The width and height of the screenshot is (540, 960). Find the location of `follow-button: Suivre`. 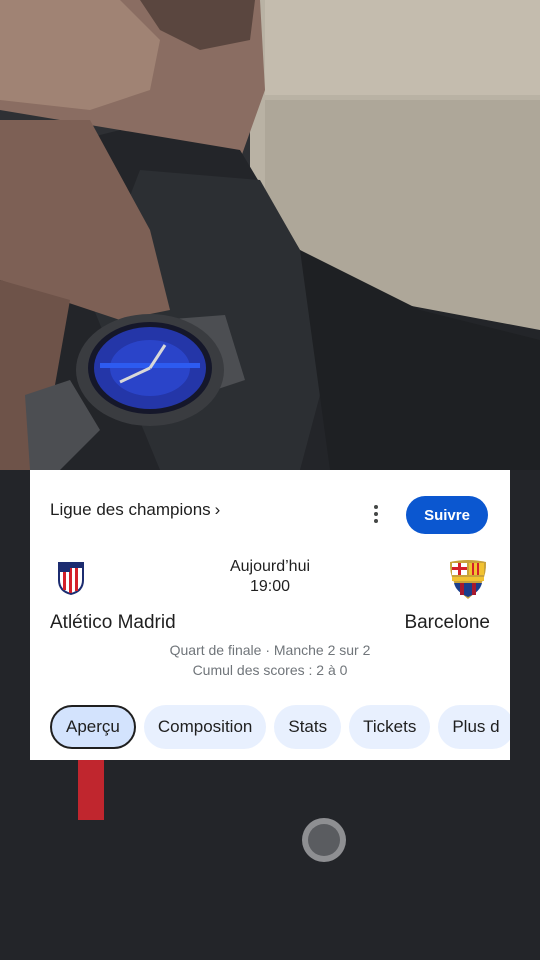

follow-button: Suivre is located at coordinates (447, 515).